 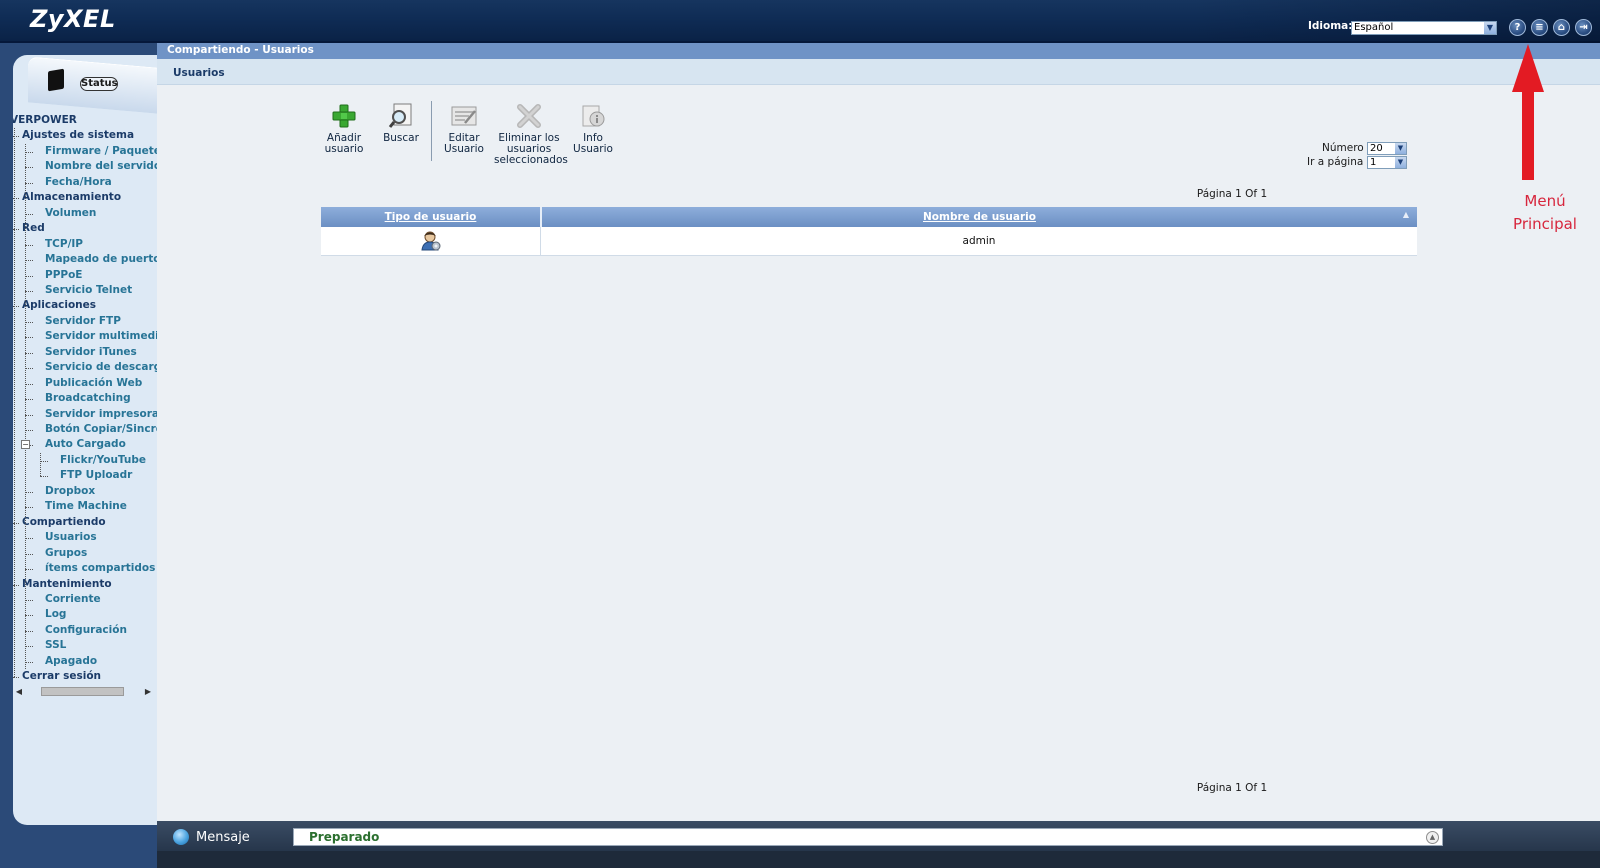 I want to click on sidebar-item-verpower: VERPOWER, so click(x=45, y=120).